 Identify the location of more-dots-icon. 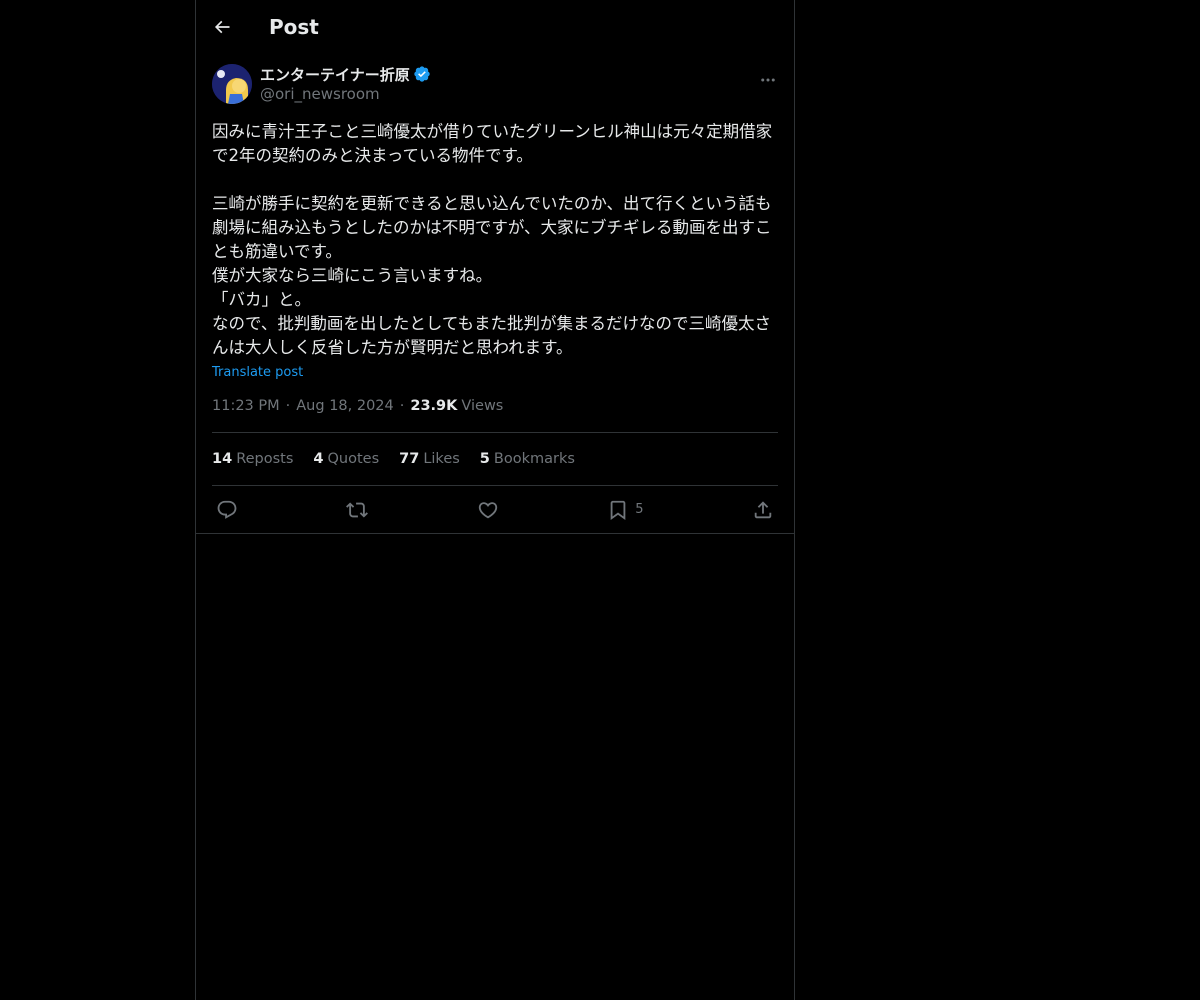
(768, 80).